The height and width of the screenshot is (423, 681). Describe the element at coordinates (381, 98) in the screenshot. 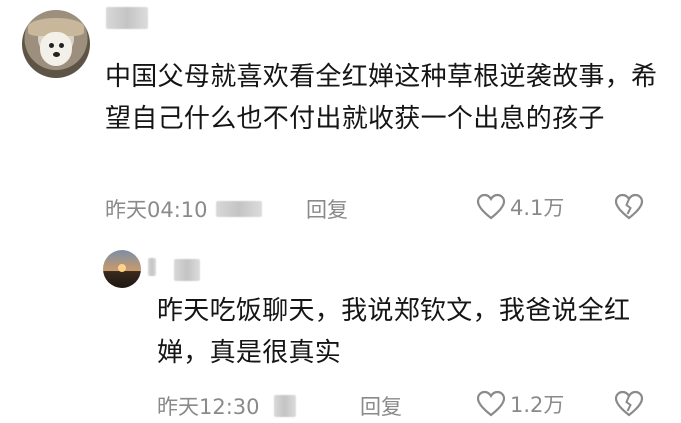

I see `comment-text: 中国父母就喜欢看全红婵这种草根逆袭故事，希望自己什么也不付出就收获一个出息的孩子` at that location.